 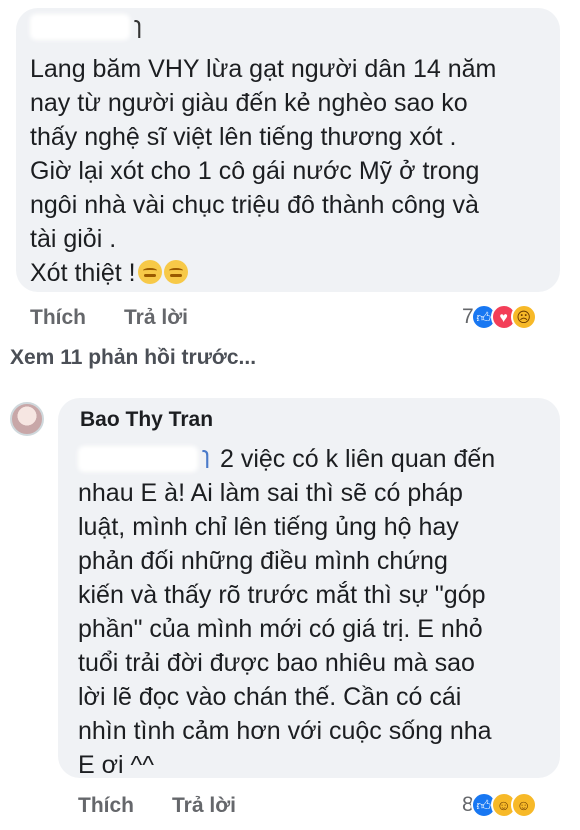 What do you see at coordinates (254, 205) in the screenshot?
I see `comment-line: ngôi nhà vài chục triệu đô thành công và` at bounding box center [254, 205].